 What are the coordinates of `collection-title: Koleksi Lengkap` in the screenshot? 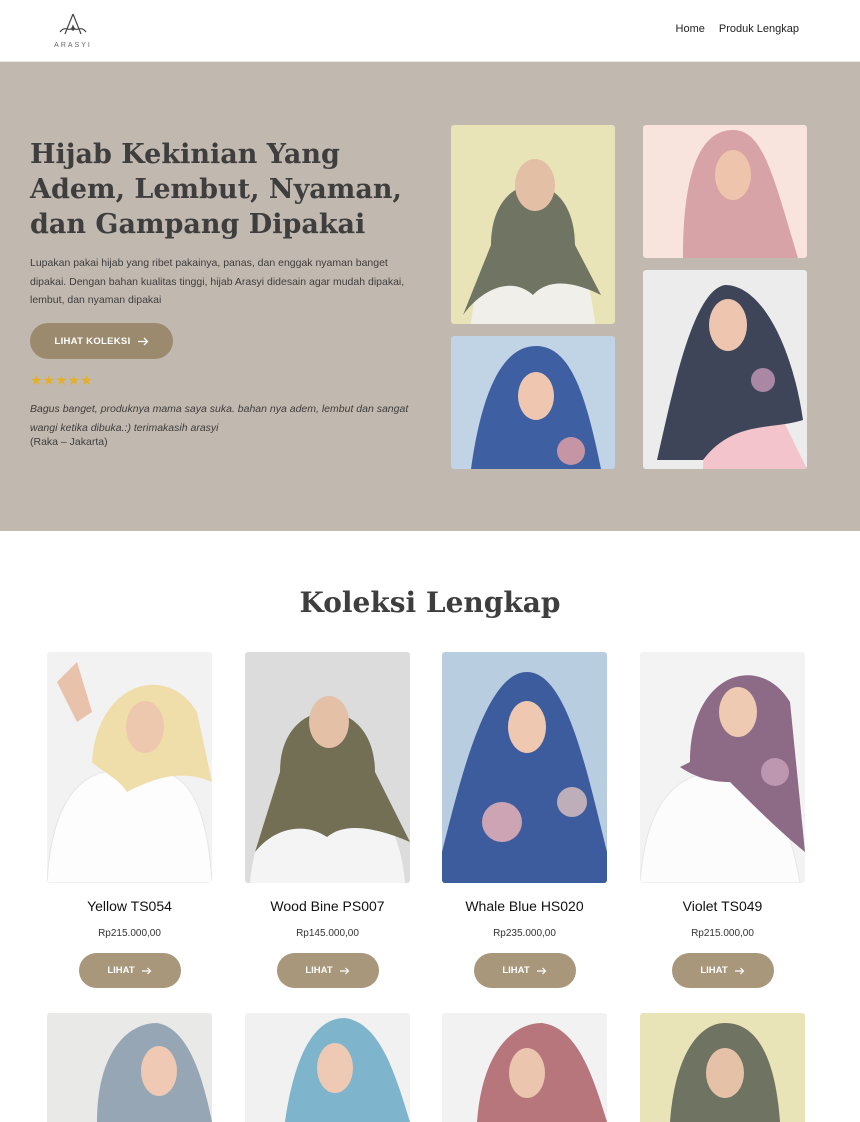 It's located at (430, 602).